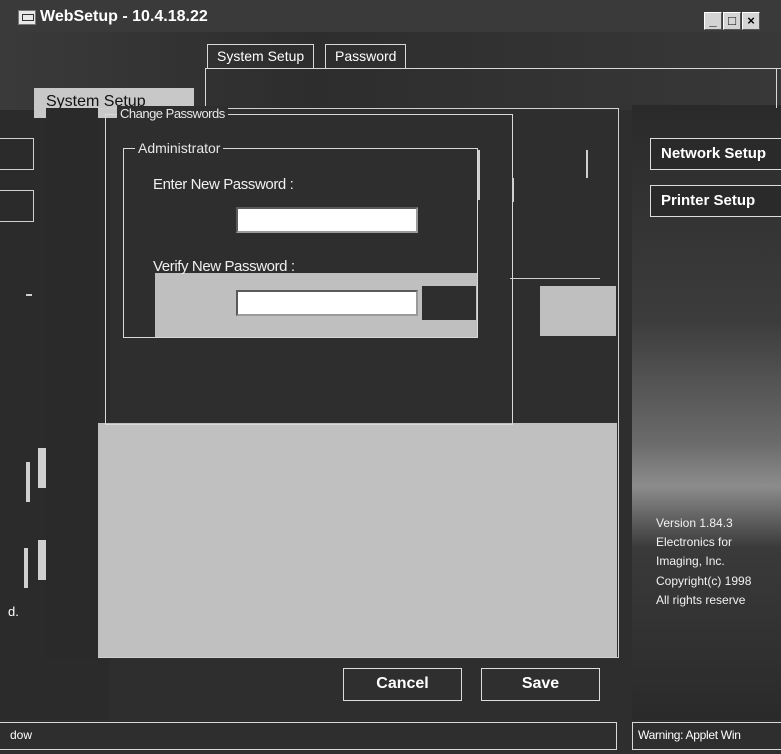 The image size is (781, 754). Describe the element at coordinates (21, 735) in the screenshot. I see `status-text-left: dow` at that location.